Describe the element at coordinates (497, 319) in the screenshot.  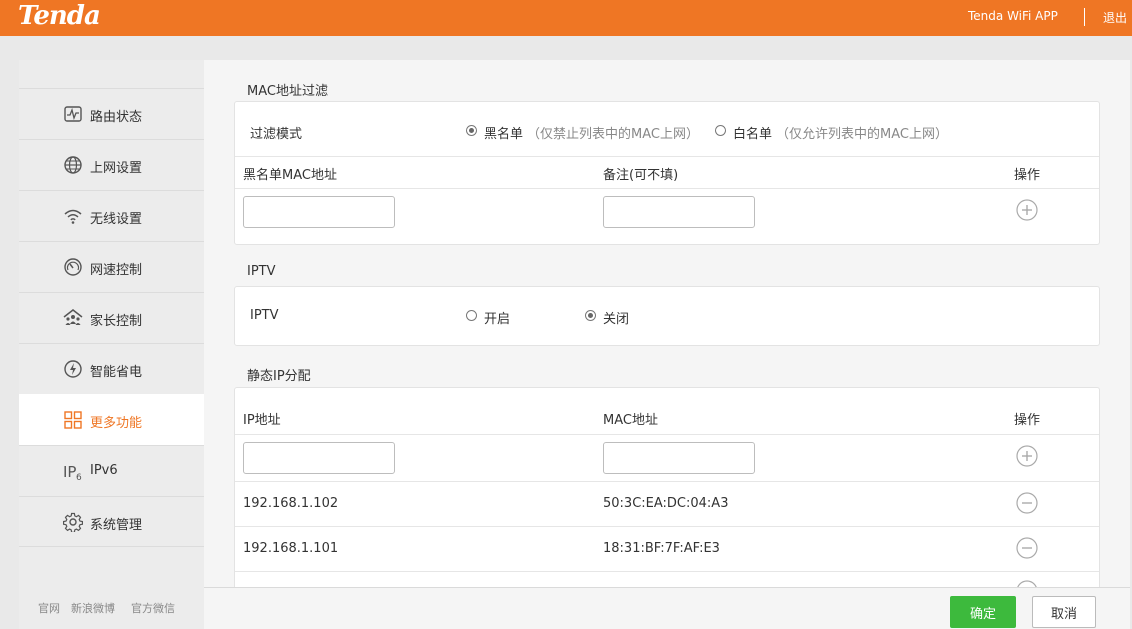
I see `iptv-on-label: 开启` at that location.